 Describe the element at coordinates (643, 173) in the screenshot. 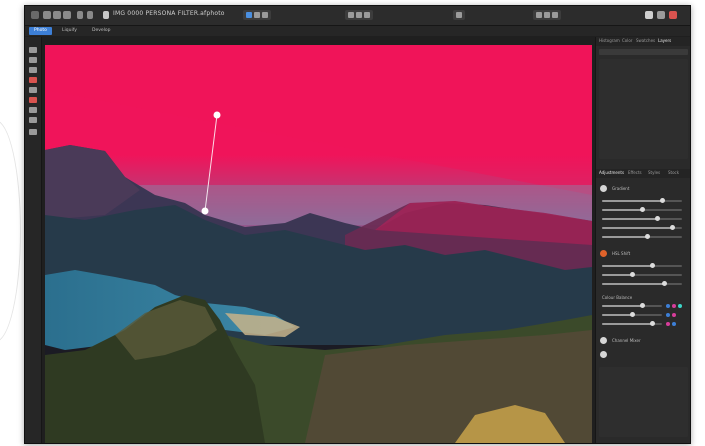

I see `panel-section-tabs: Adjustments Effects Styles Stock` at that location.